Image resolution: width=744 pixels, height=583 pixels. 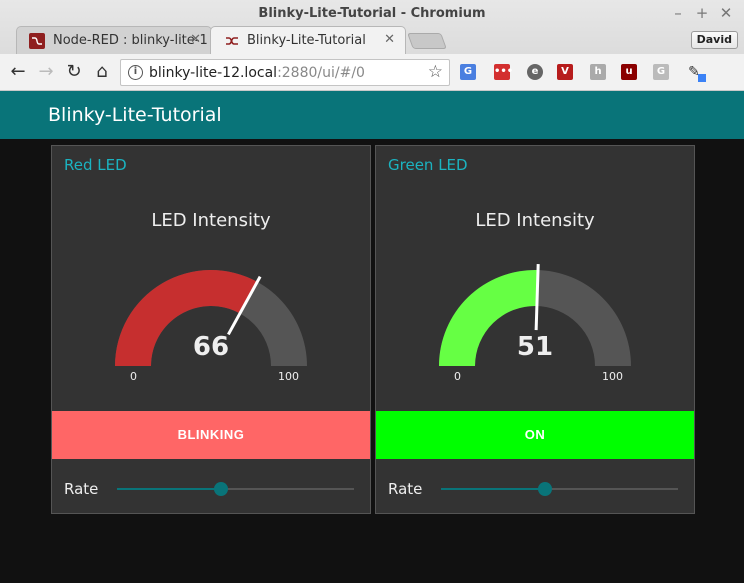 What do you see at coordinates (678, 13) in the screenshot?
I see `minimize-icon: –` at bounding box center [678, 13].